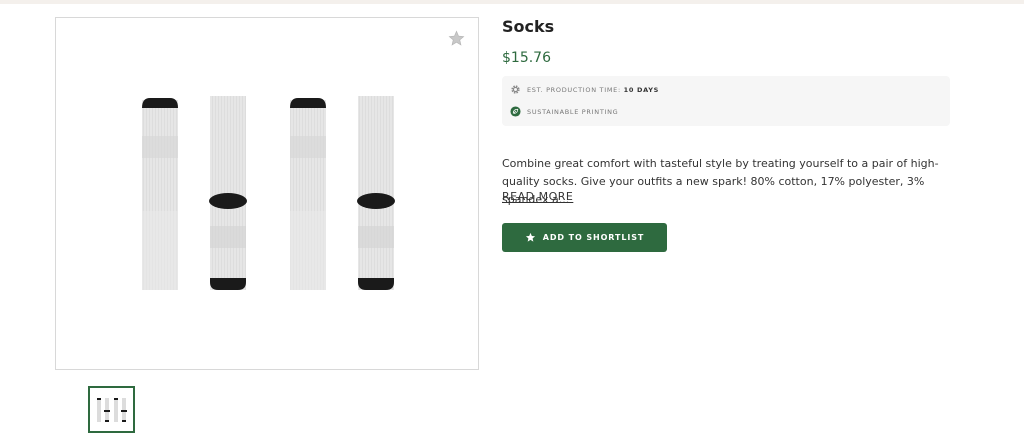  I want to click on add-to-shortlist-button: ADD TO SHORTLIST, so click(584, 237).